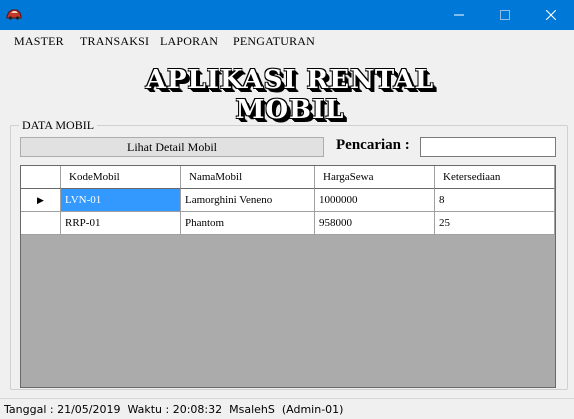 The image size is (574, 419). I want to click on table-cell: Phantom, so click(248, 223).